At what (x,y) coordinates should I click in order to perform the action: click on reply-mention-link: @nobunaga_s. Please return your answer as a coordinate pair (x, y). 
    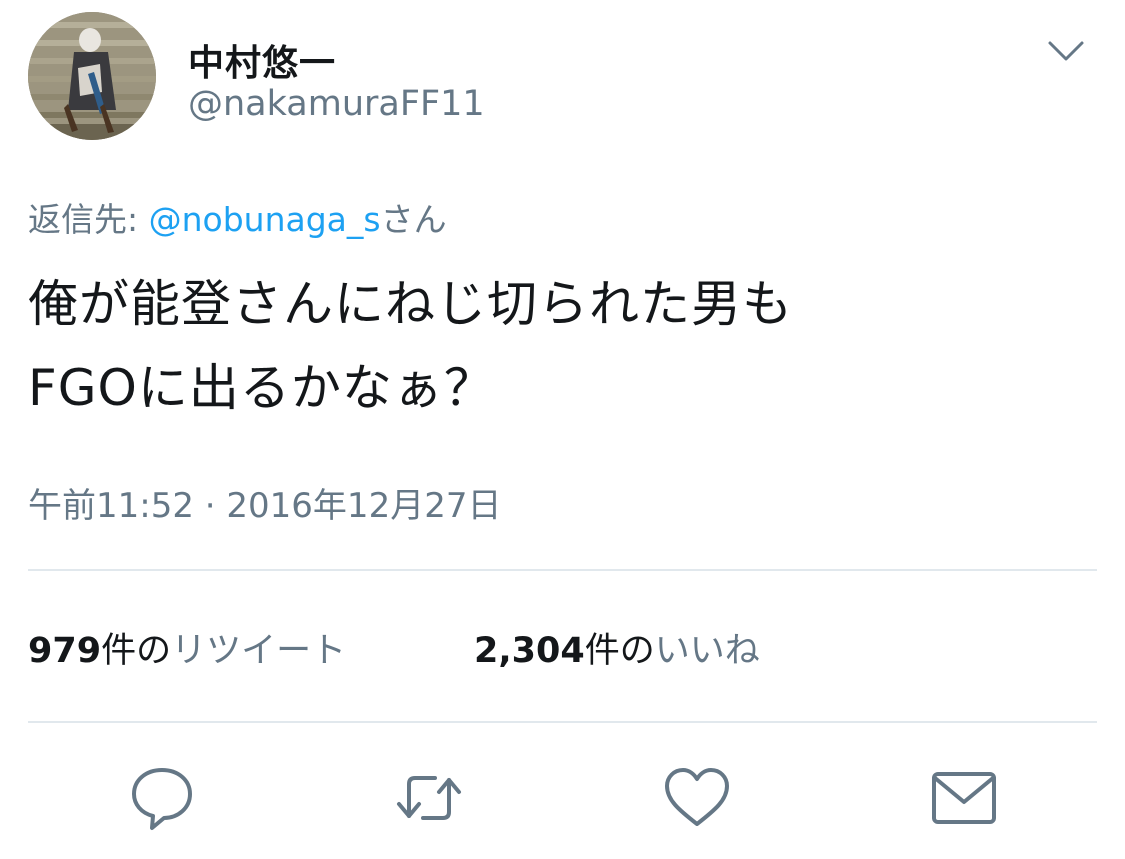
    Looking at the image, I should click on (265, 219).